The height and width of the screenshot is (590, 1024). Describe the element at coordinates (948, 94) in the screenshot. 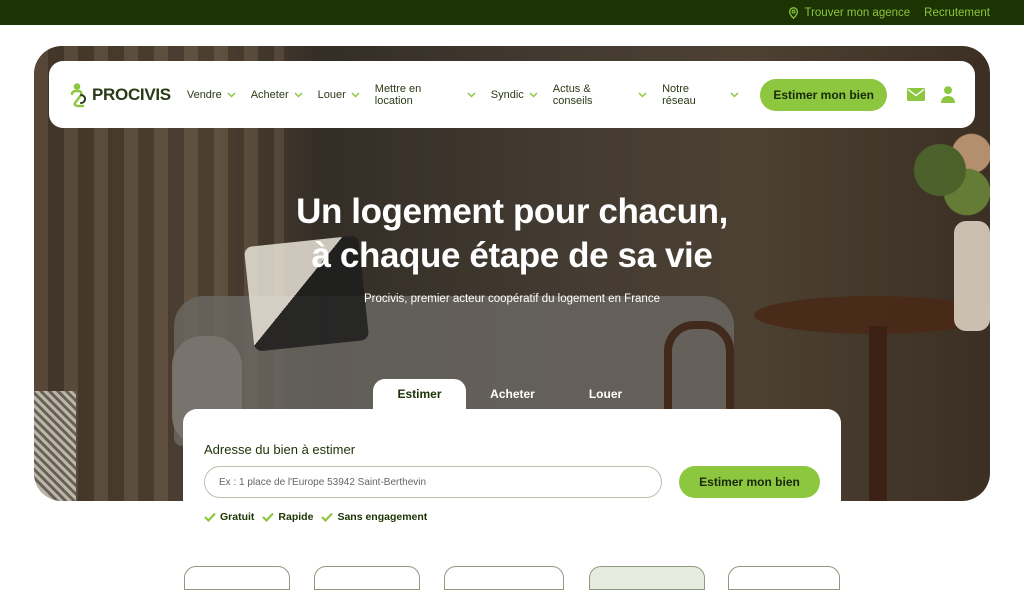

I see `user-icon` at that location.